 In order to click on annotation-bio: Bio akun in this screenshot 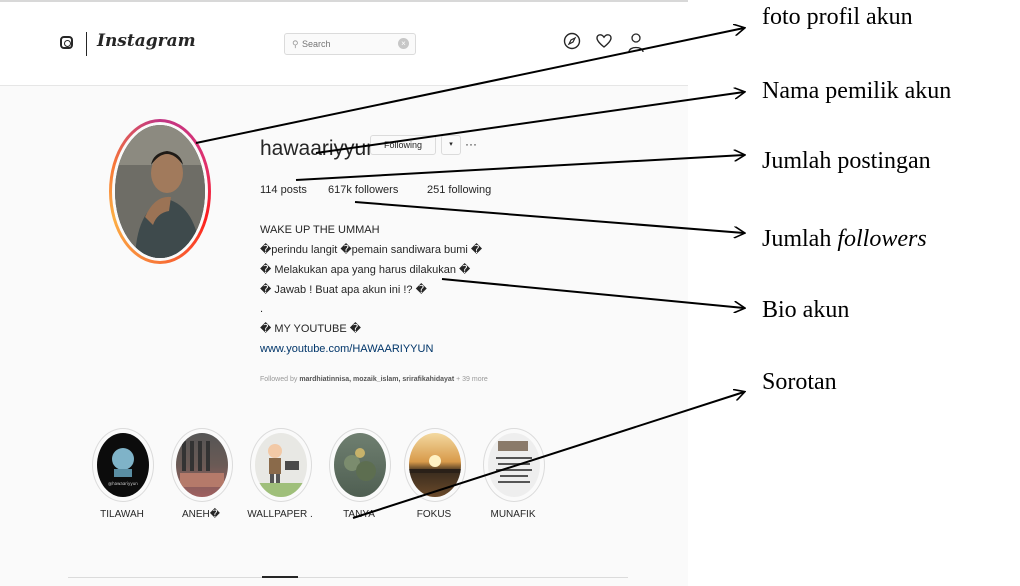, I will do `click(806, 310)`.